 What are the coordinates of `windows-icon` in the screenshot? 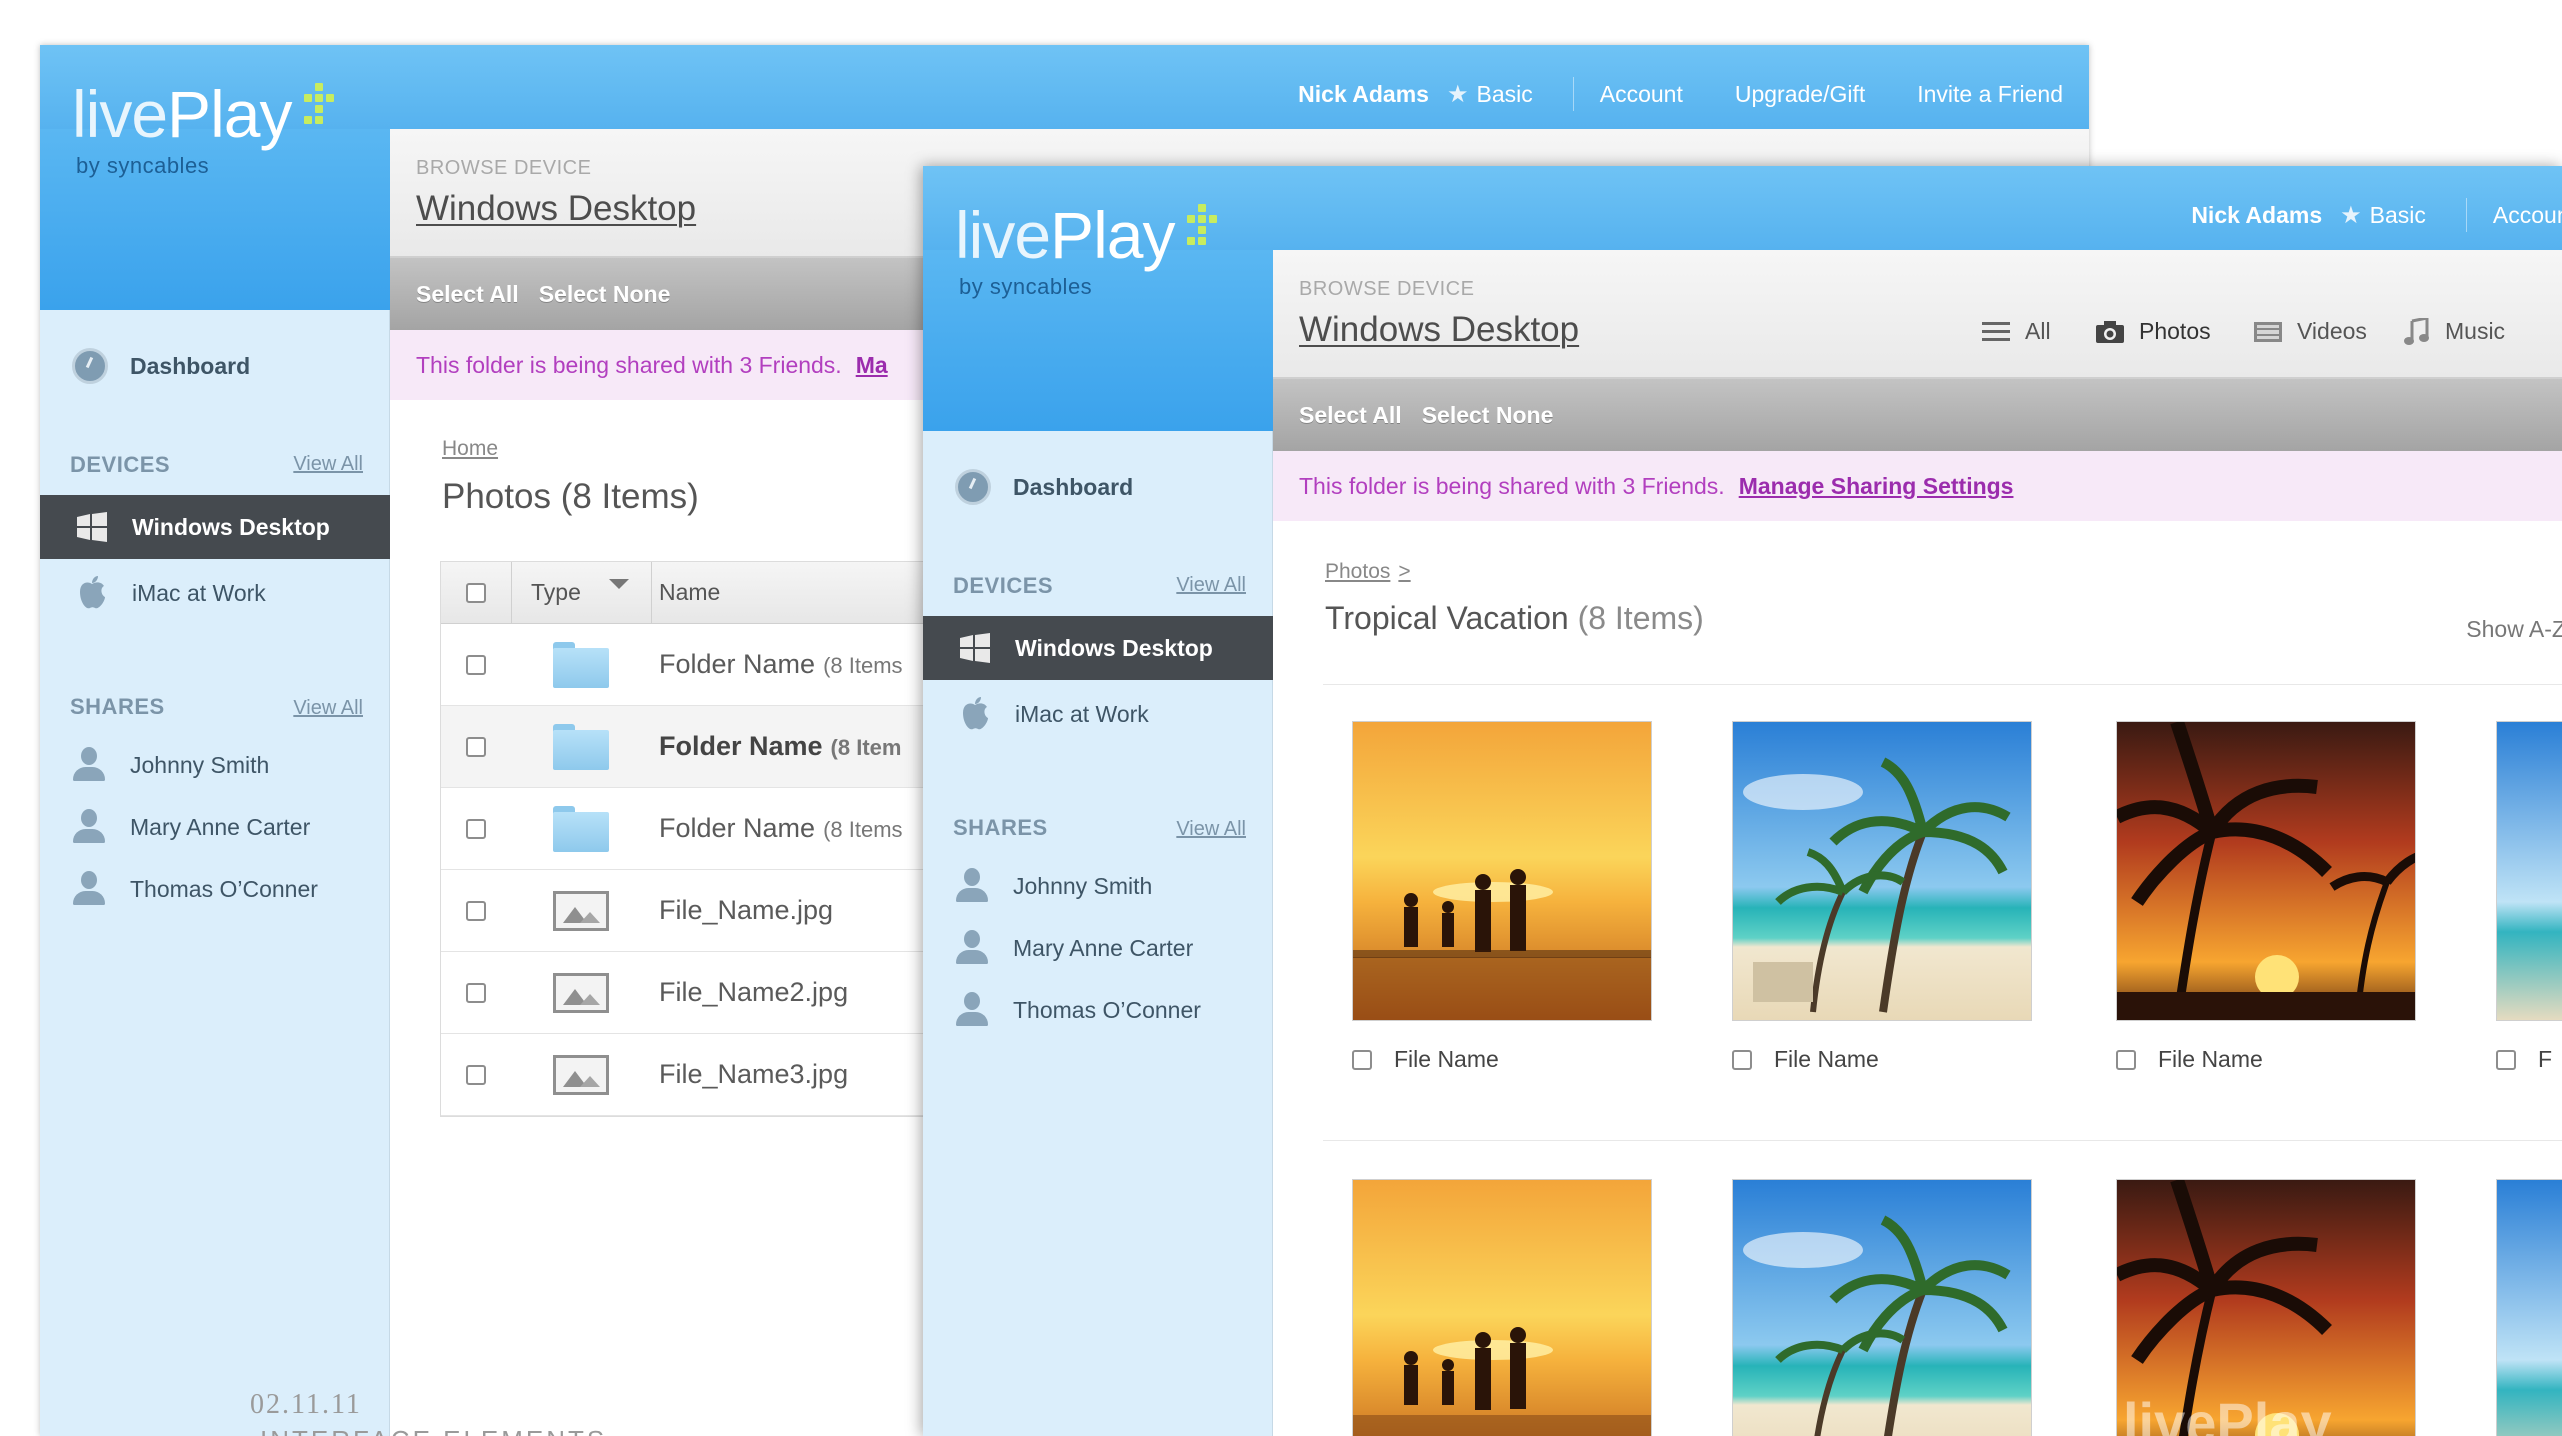 It's located at (92, 527).